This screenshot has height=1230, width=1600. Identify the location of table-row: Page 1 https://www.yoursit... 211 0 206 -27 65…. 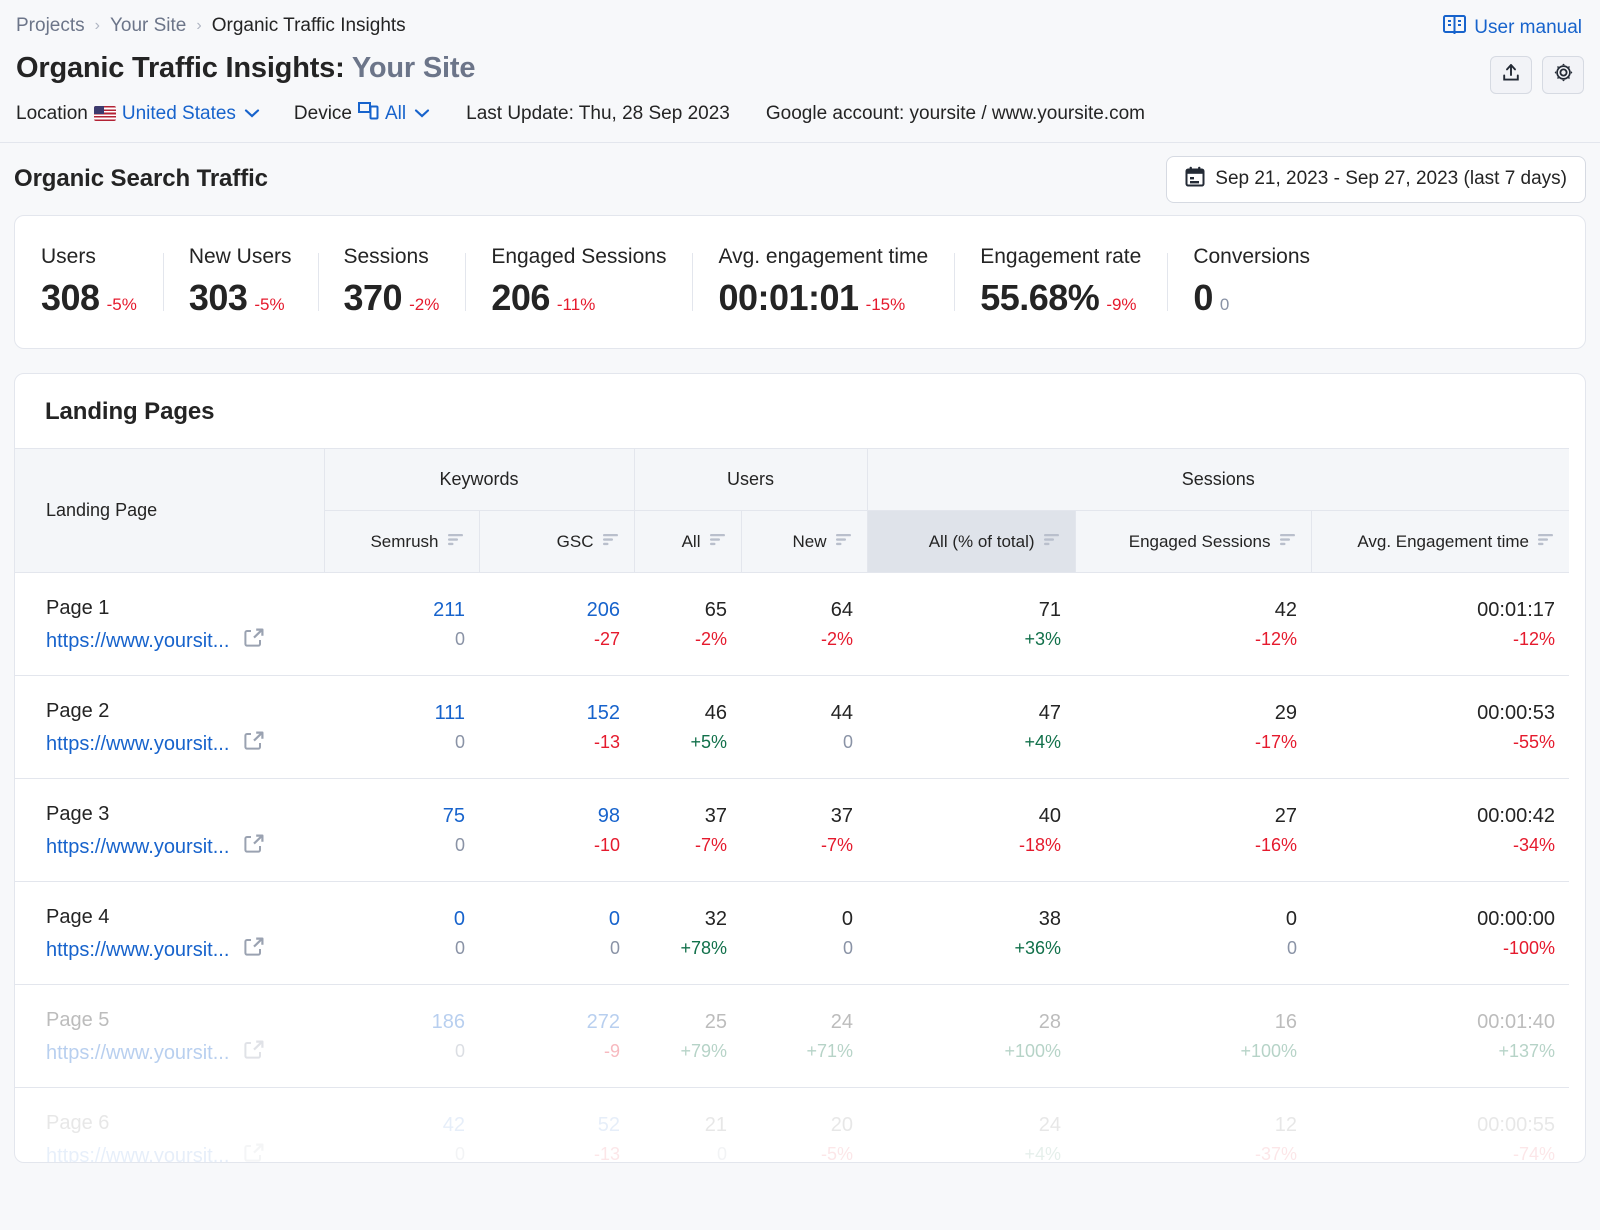
(792, 624).